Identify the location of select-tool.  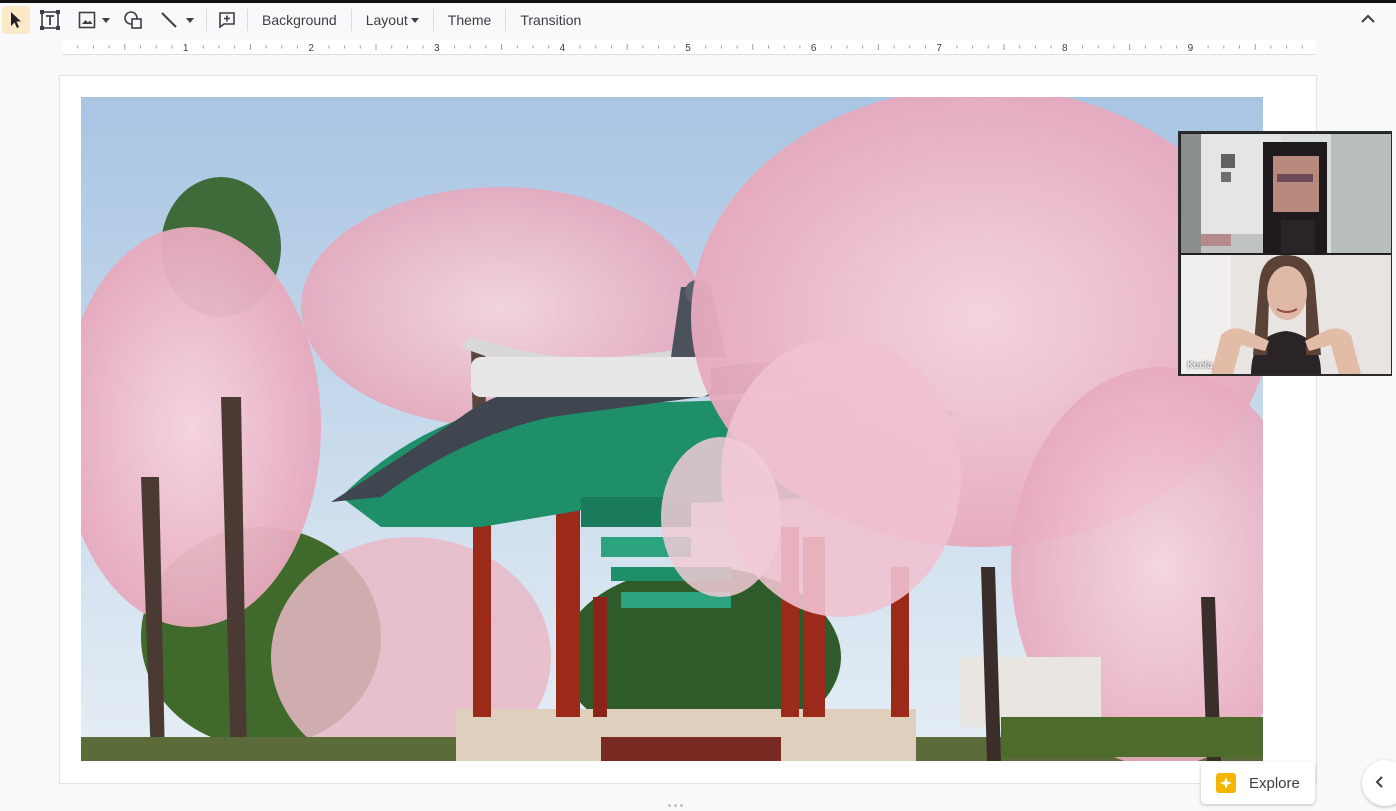
(16, 20).